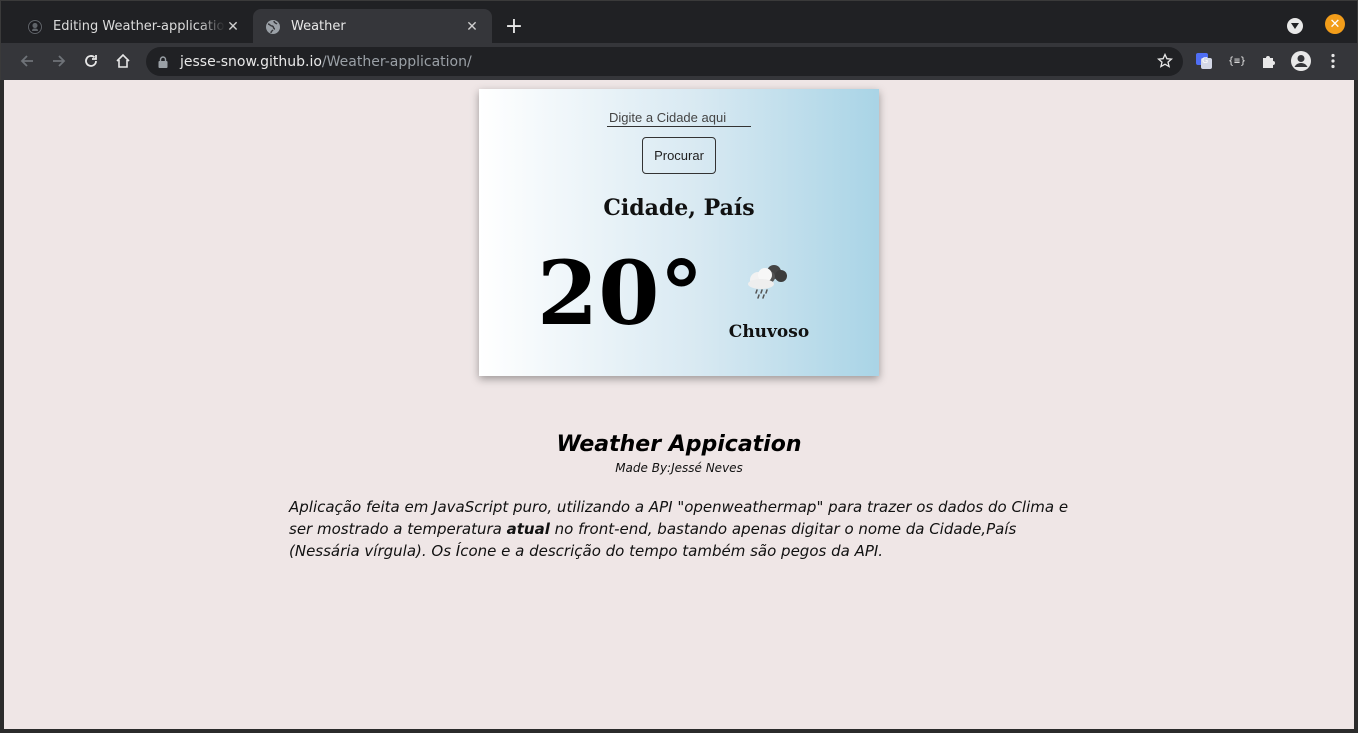 The image size is (1358, 733). Describe the element at coordinates (514, 27) in the screenshot. I see `new-tab-button: +` at that location.